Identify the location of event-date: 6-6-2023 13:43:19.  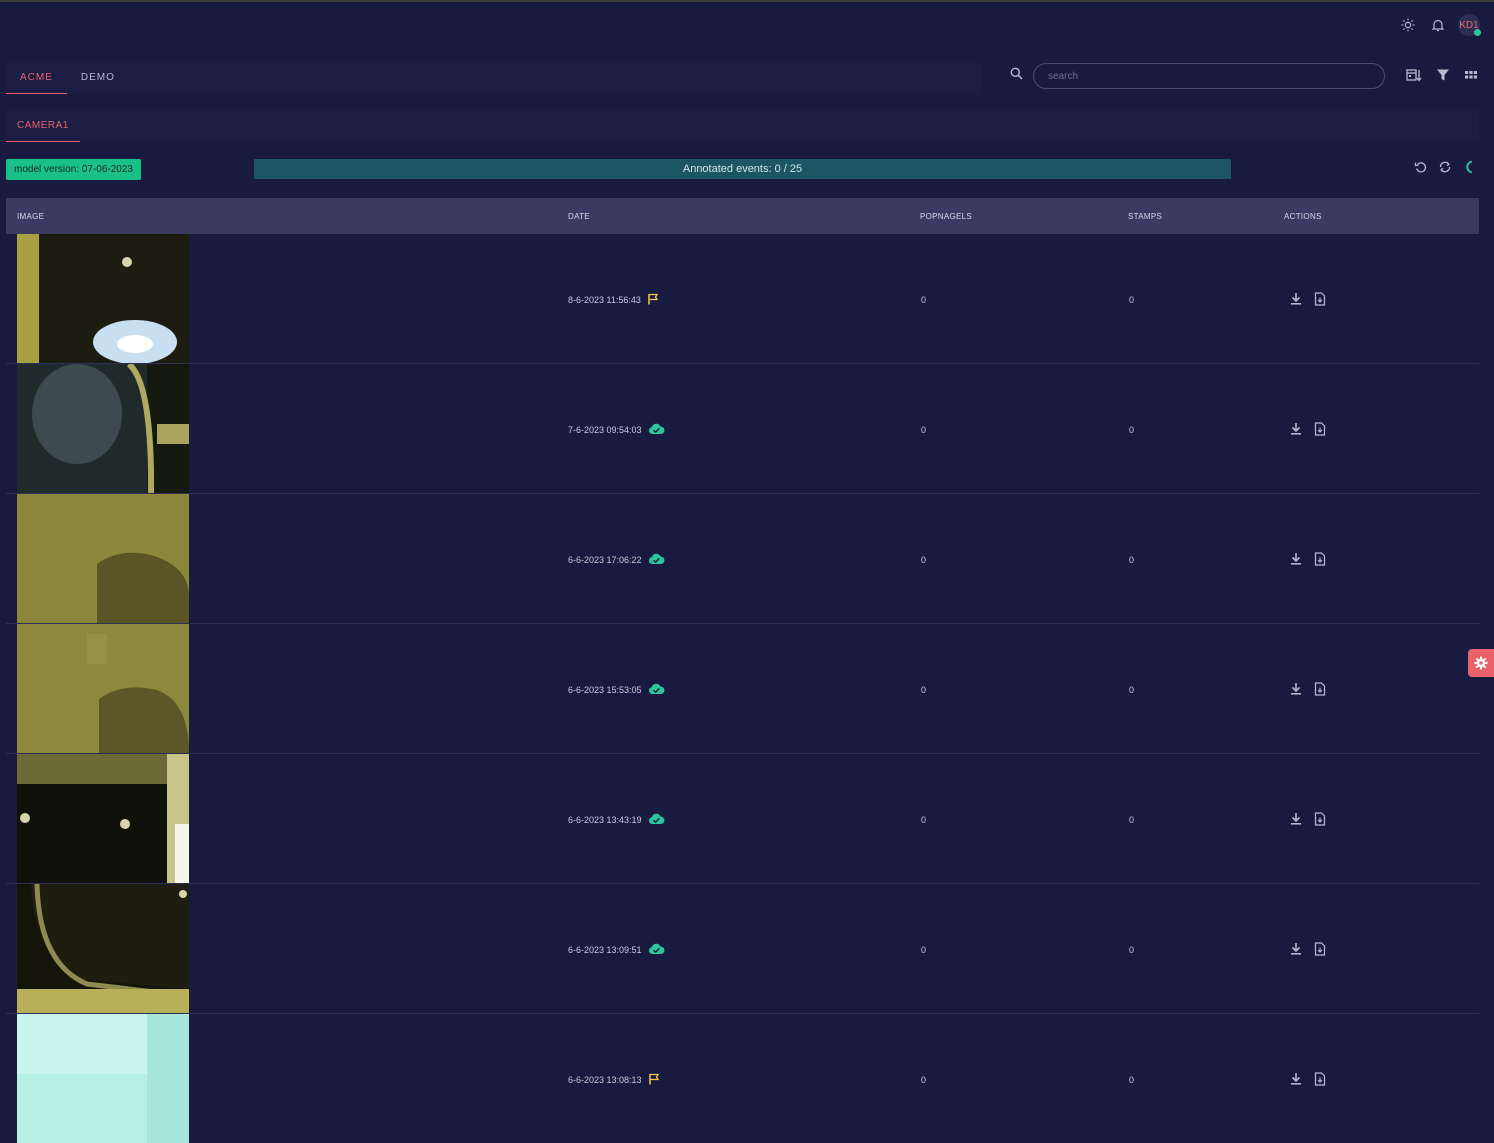
(605, 819).